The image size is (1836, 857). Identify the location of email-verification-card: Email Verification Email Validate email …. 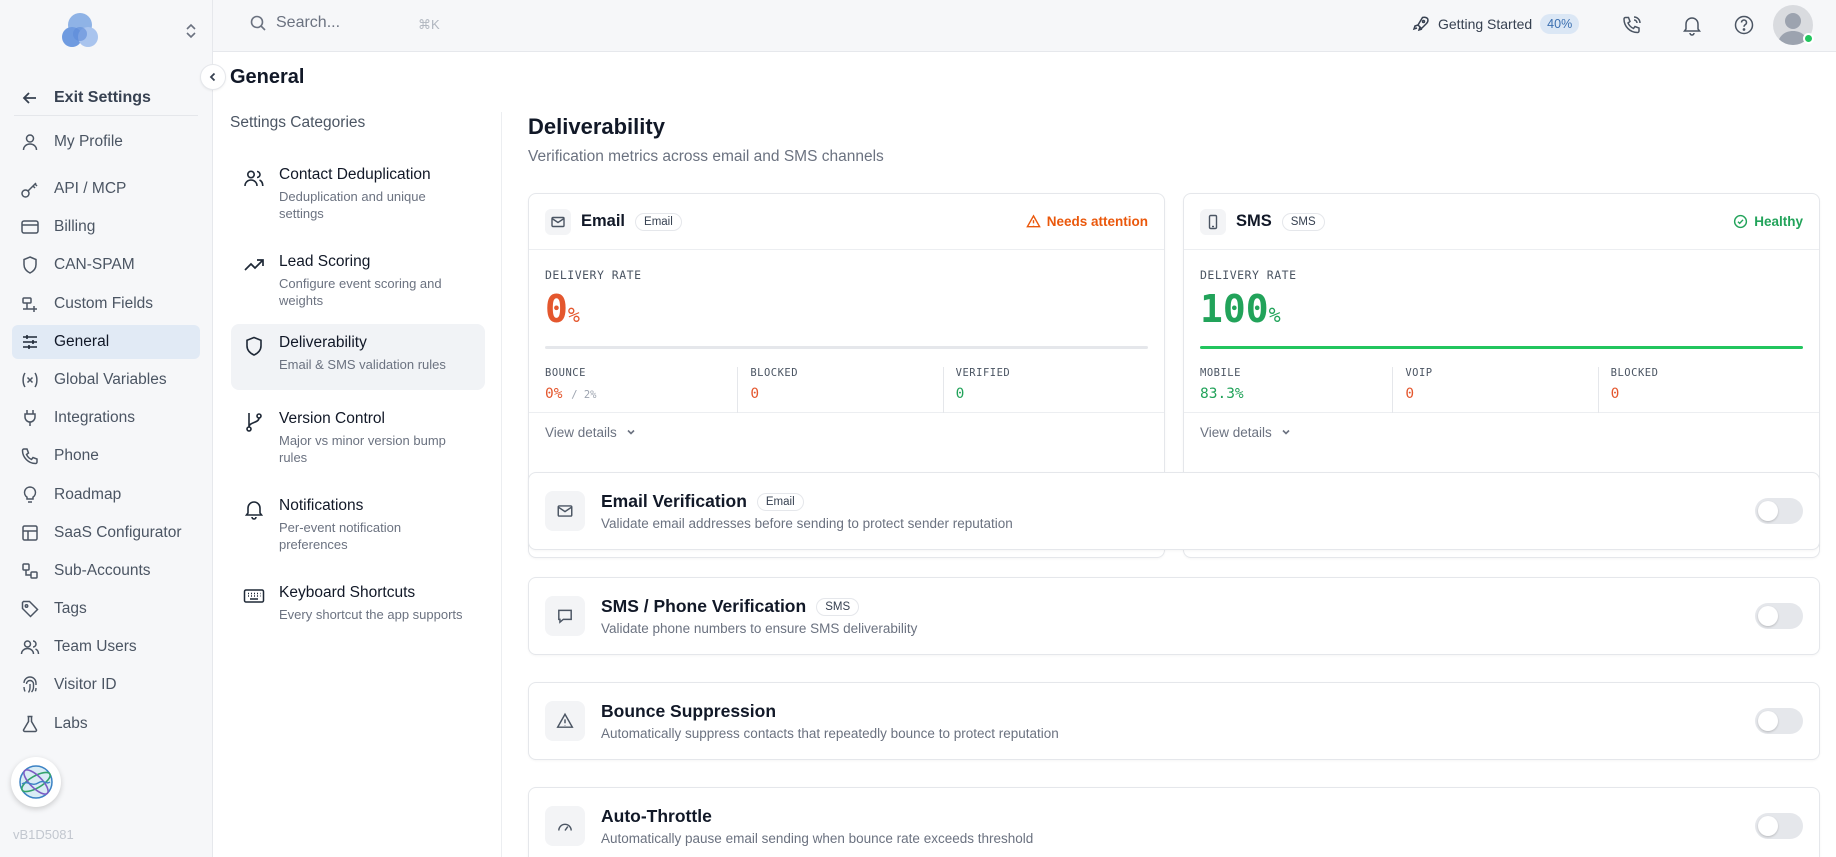
(1174, 511).